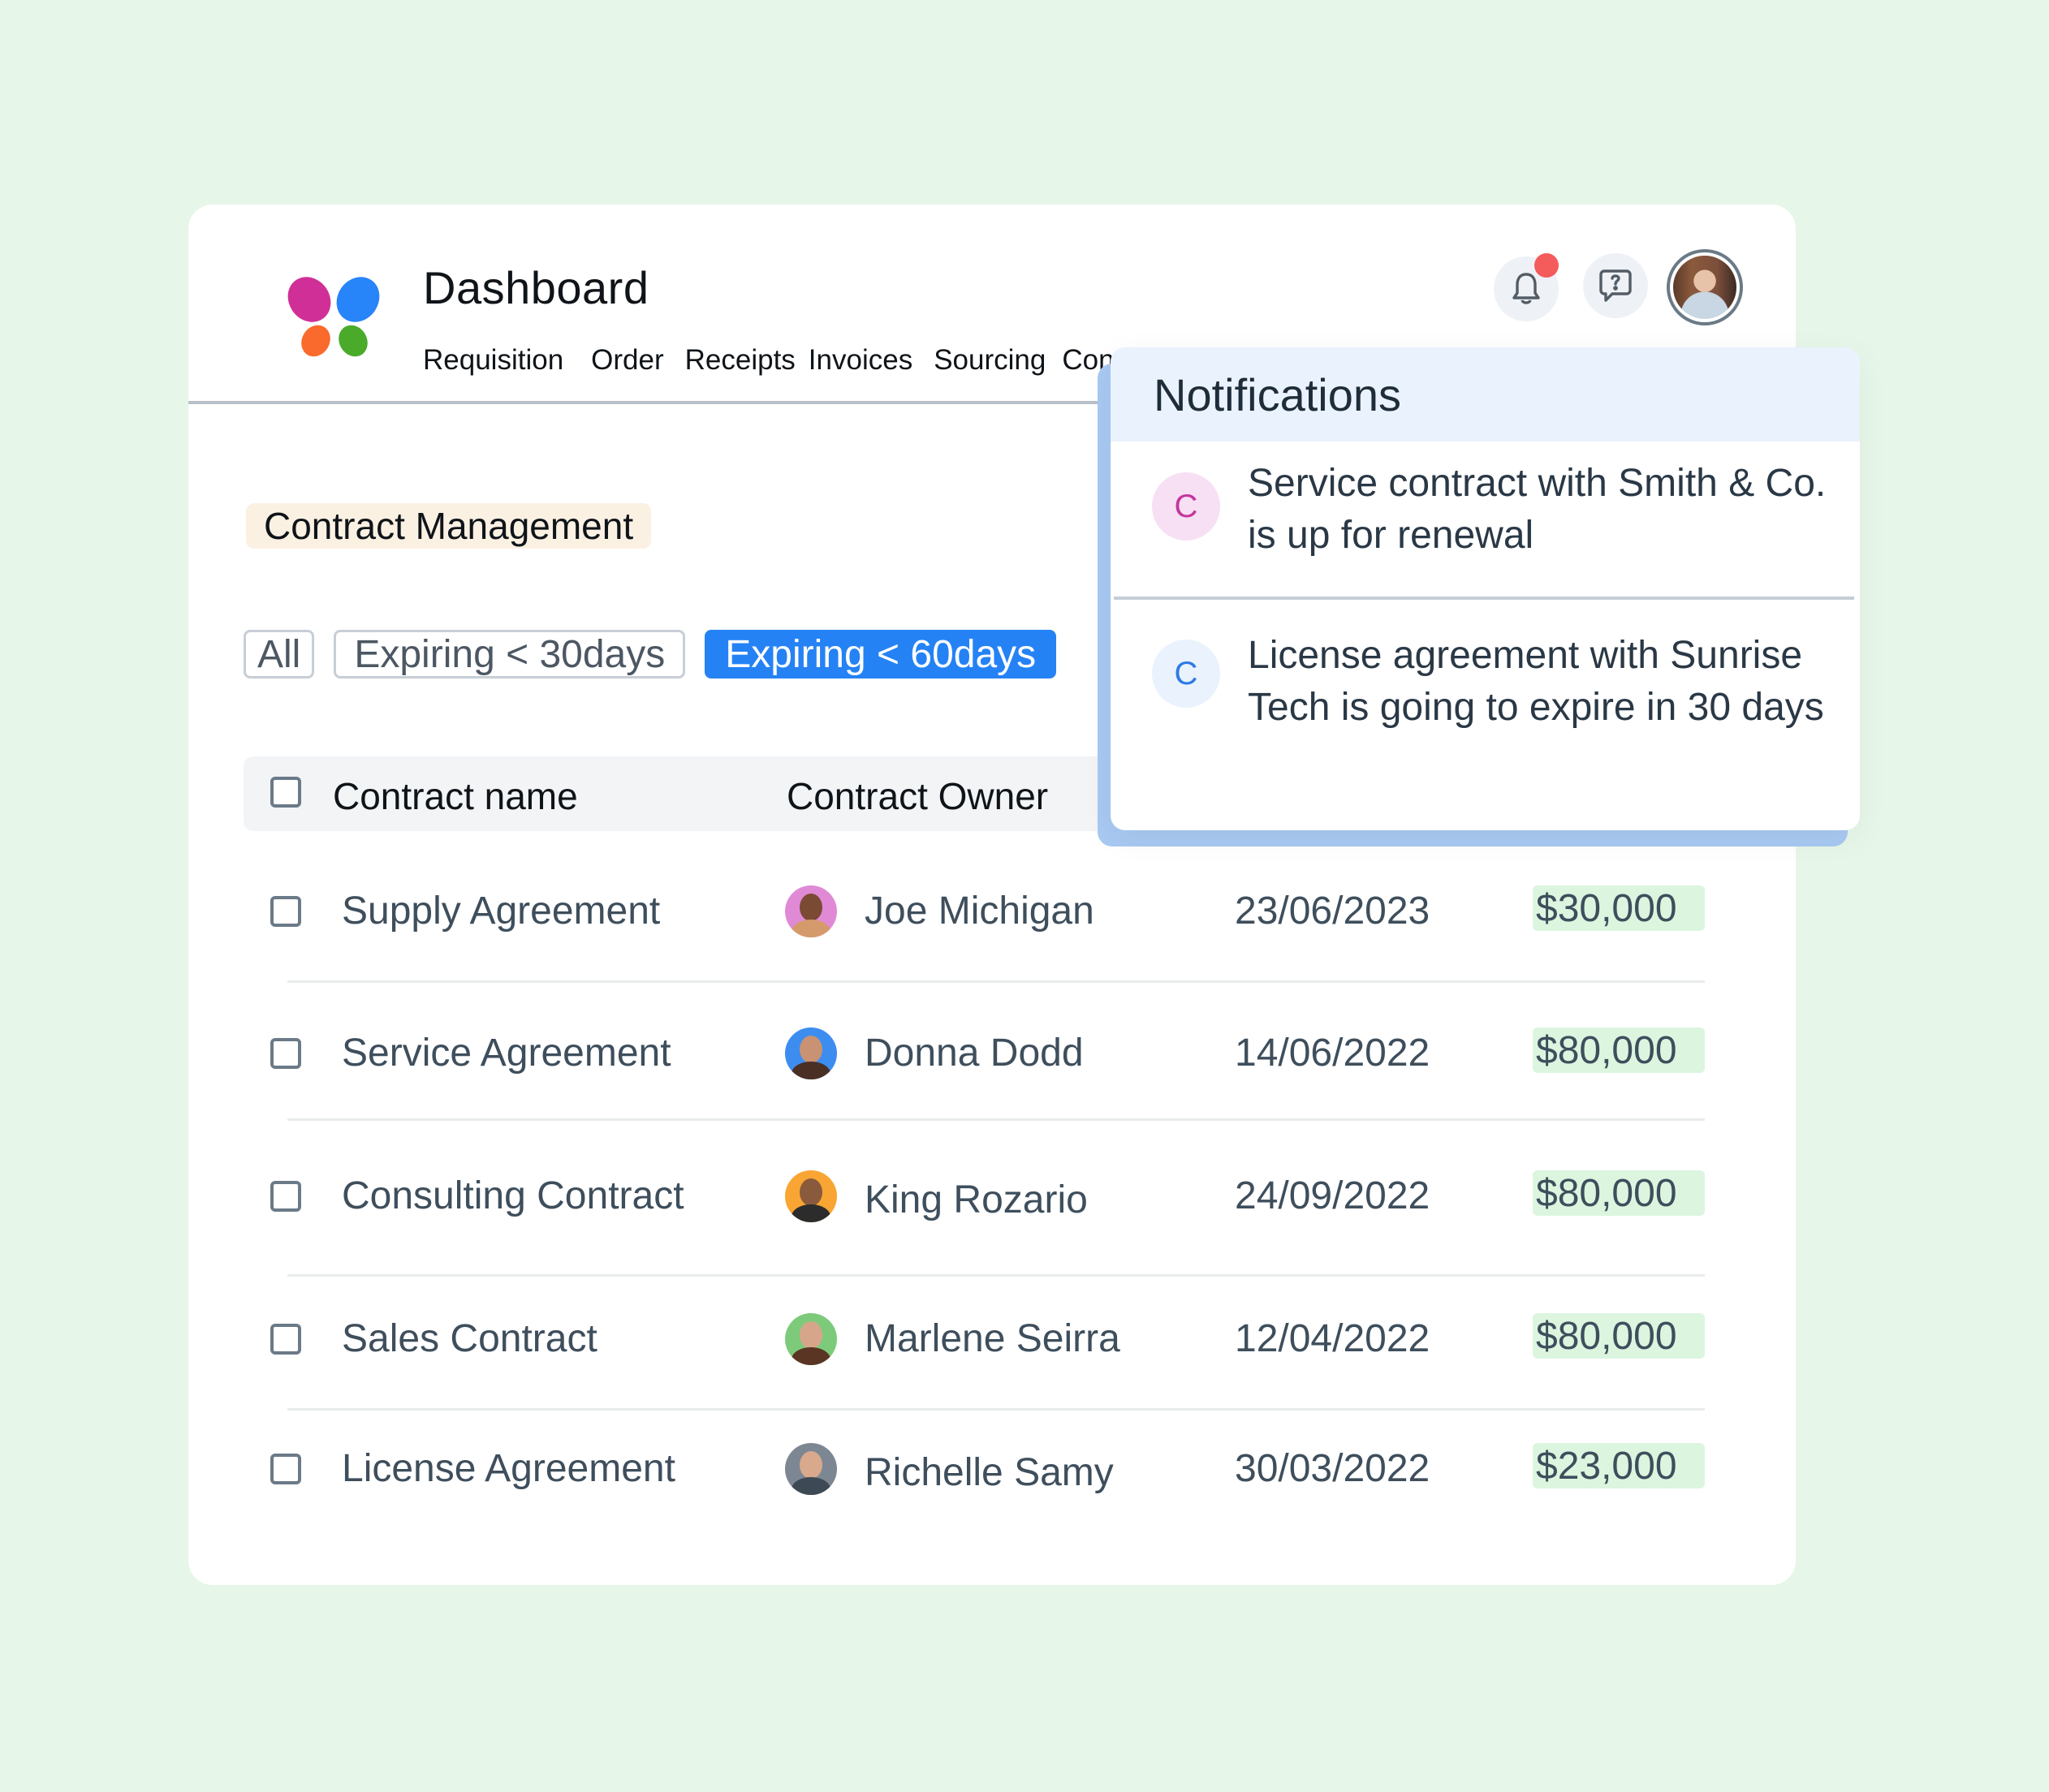 The width and height of the screenshot is (2049, 1792). I want to click on logo-petal-green, so click(353, 341).